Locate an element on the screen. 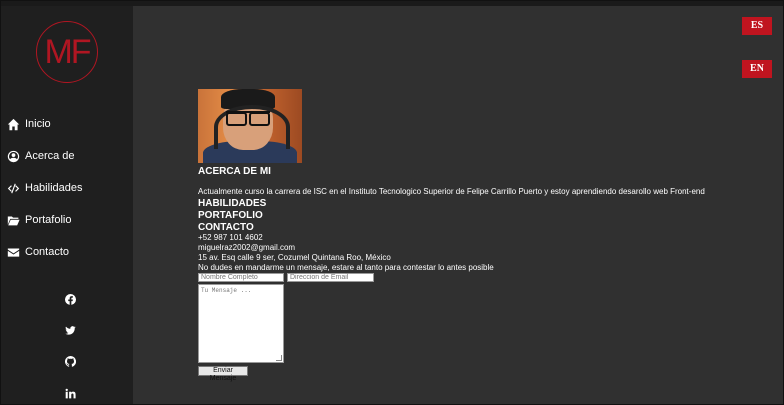 The image size is (784, 405). twitter-icon is located at coordinates (70, 330).